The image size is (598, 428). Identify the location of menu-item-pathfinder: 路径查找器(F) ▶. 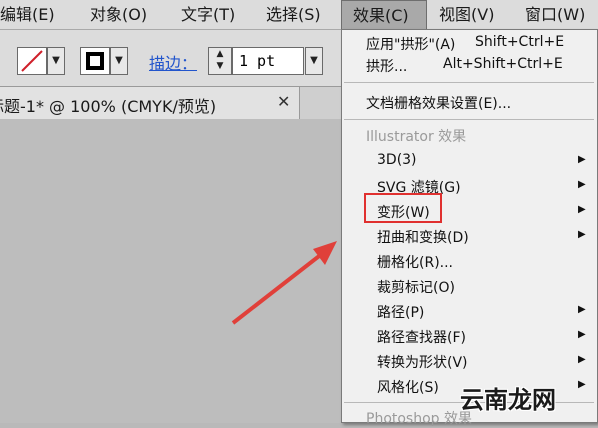
(469, 335).